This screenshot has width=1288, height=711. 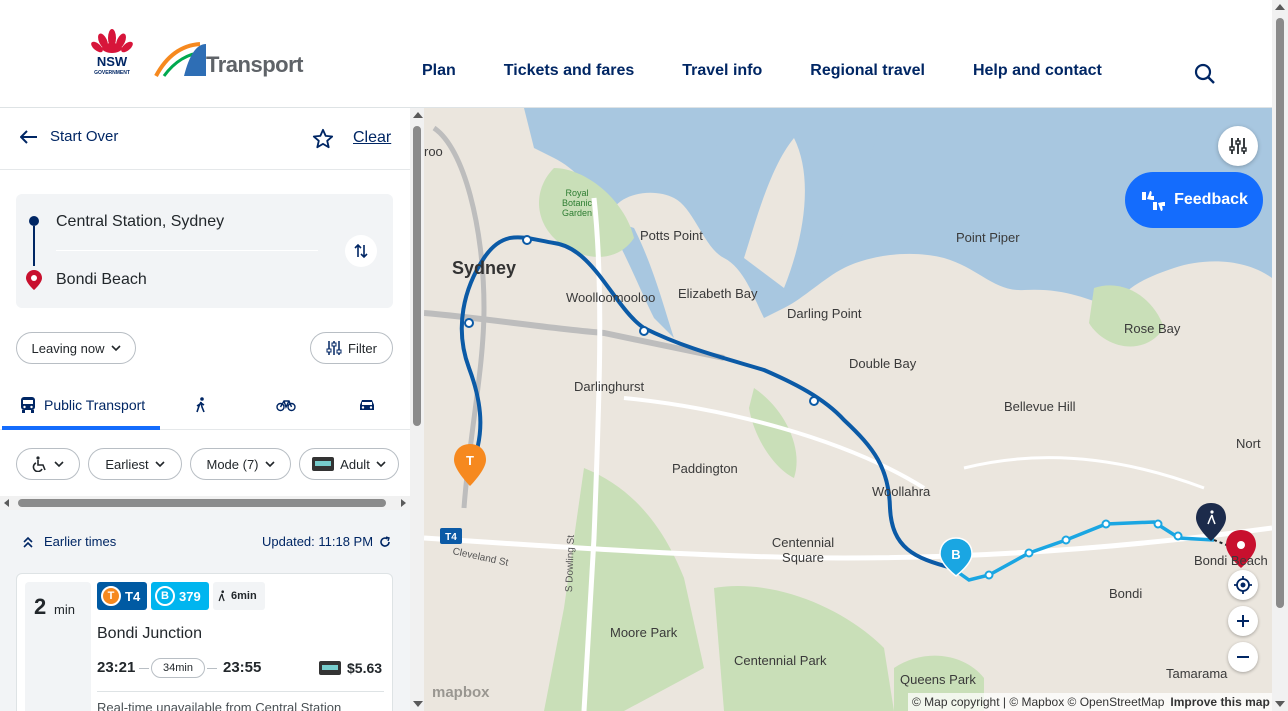 I want to click on destination-pin-icon, so click(x=34, y=280).